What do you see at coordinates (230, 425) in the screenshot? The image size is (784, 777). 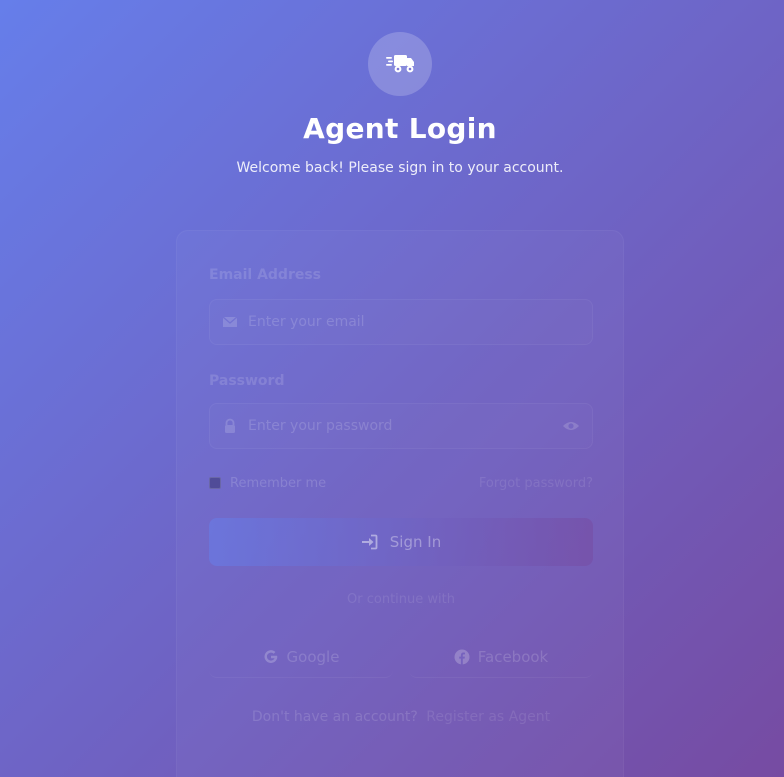 I see `lock-icon` at bounding box center [230, 425].